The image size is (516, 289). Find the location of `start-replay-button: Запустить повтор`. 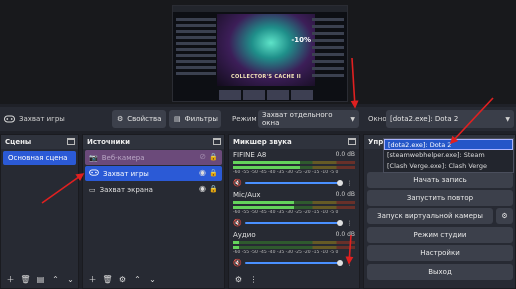

start-replay-button: Запустить повтор is located at coordinates (440, 198).